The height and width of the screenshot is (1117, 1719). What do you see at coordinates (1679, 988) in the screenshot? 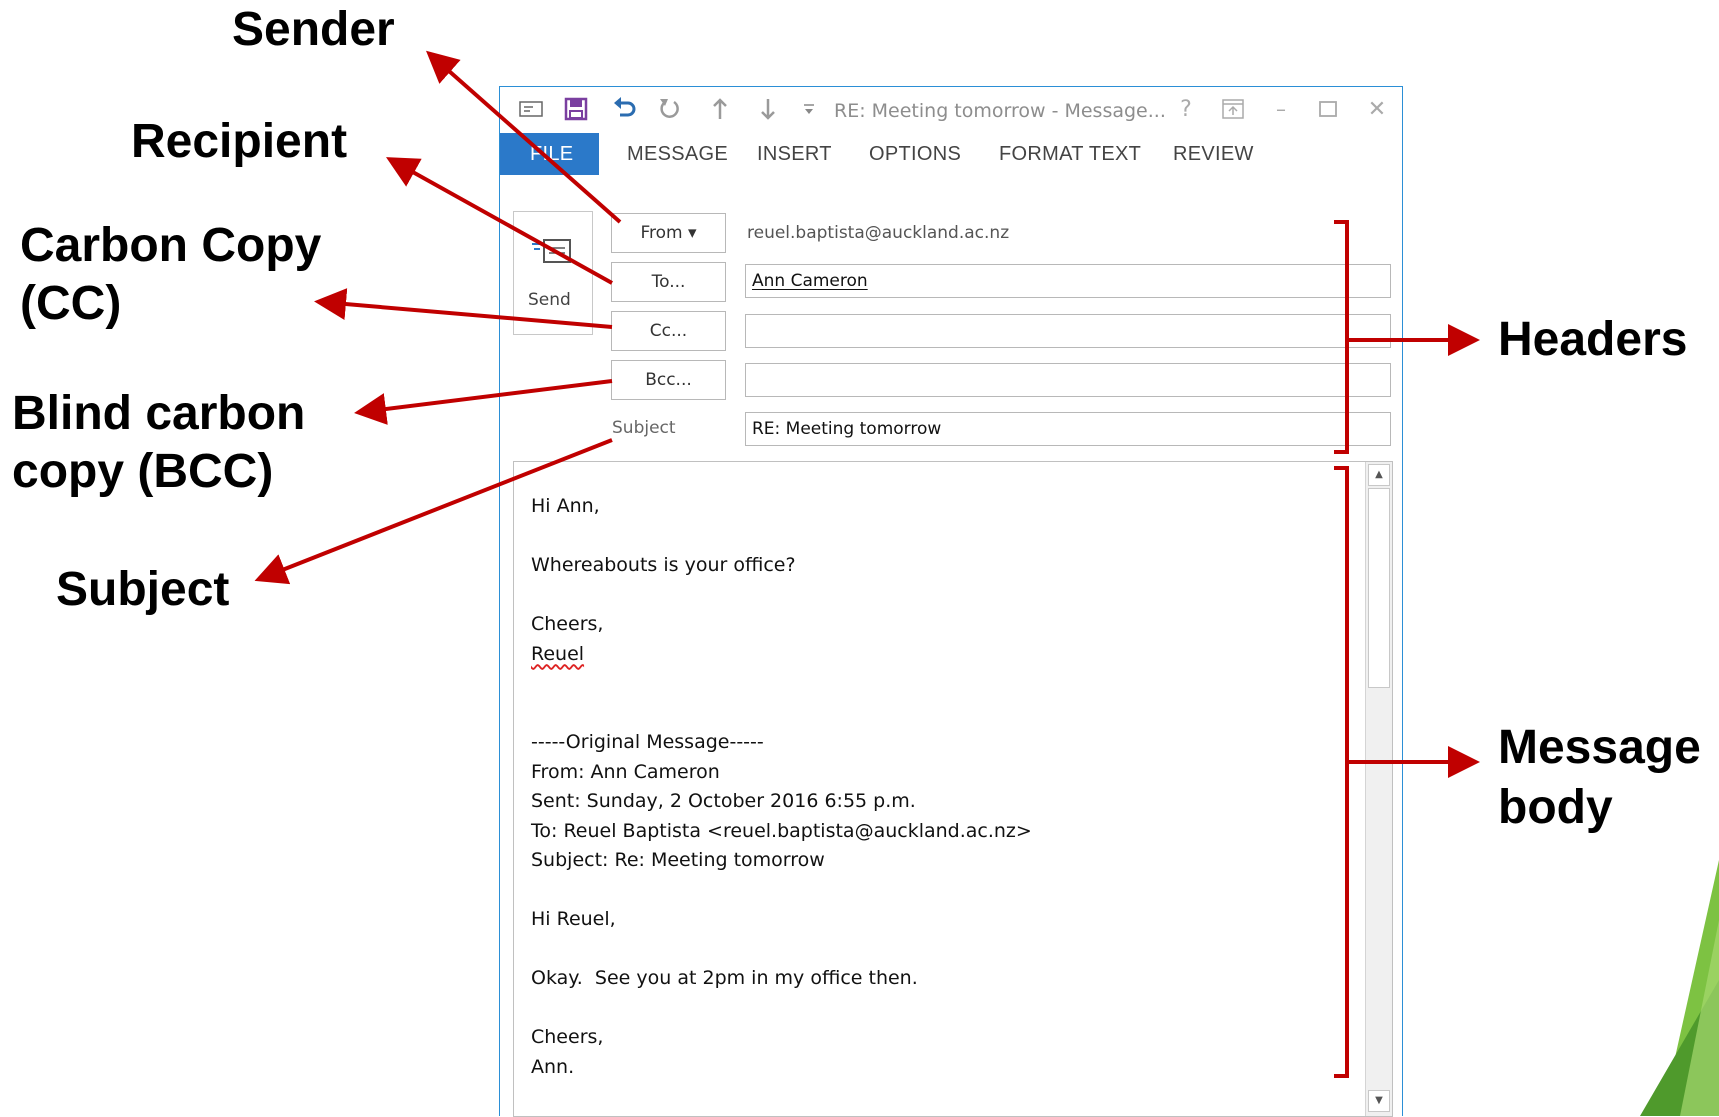
I see `slide-decoration` at bounding box center [1679, 988].